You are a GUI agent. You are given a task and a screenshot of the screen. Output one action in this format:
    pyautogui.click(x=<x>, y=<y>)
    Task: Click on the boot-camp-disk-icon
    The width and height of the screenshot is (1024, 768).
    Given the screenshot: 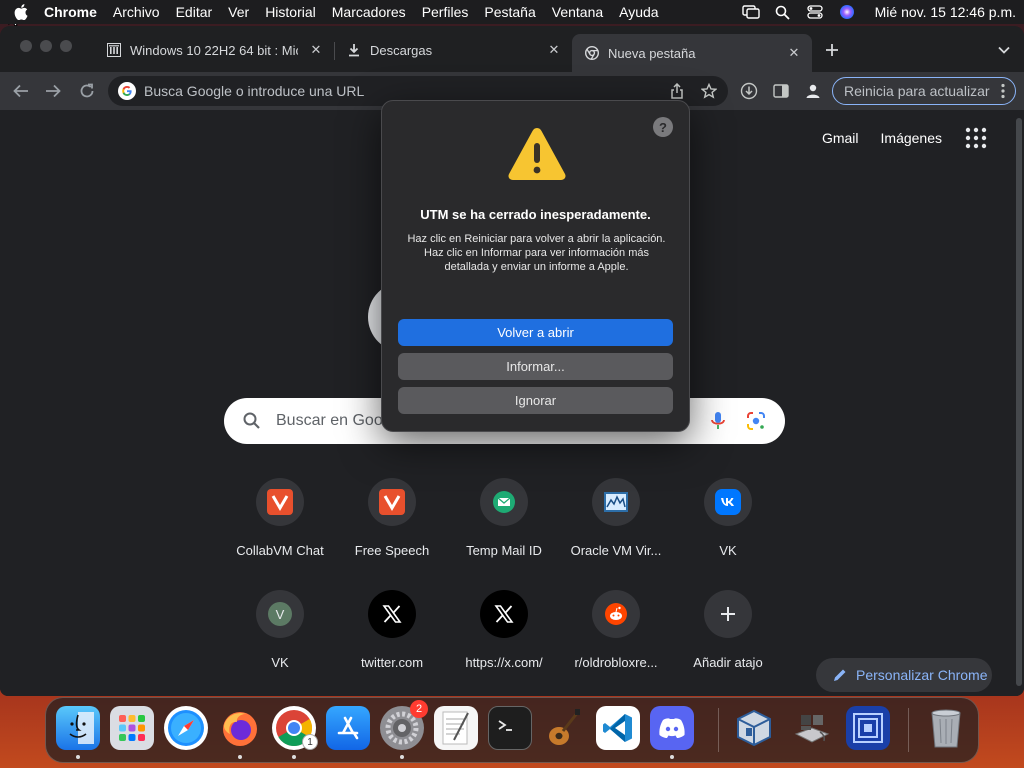 What is the action you would take?
    pyautogui.click(x=812, y=729)
    